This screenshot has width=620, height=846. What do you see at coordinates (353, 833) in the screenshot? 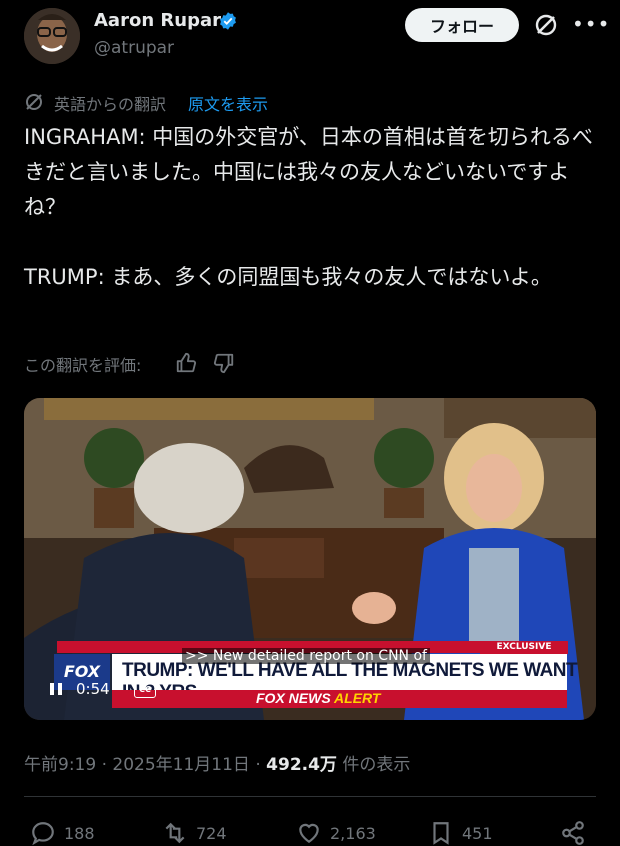
I see `like-count: 2,163` at bounding box center [353, 833].